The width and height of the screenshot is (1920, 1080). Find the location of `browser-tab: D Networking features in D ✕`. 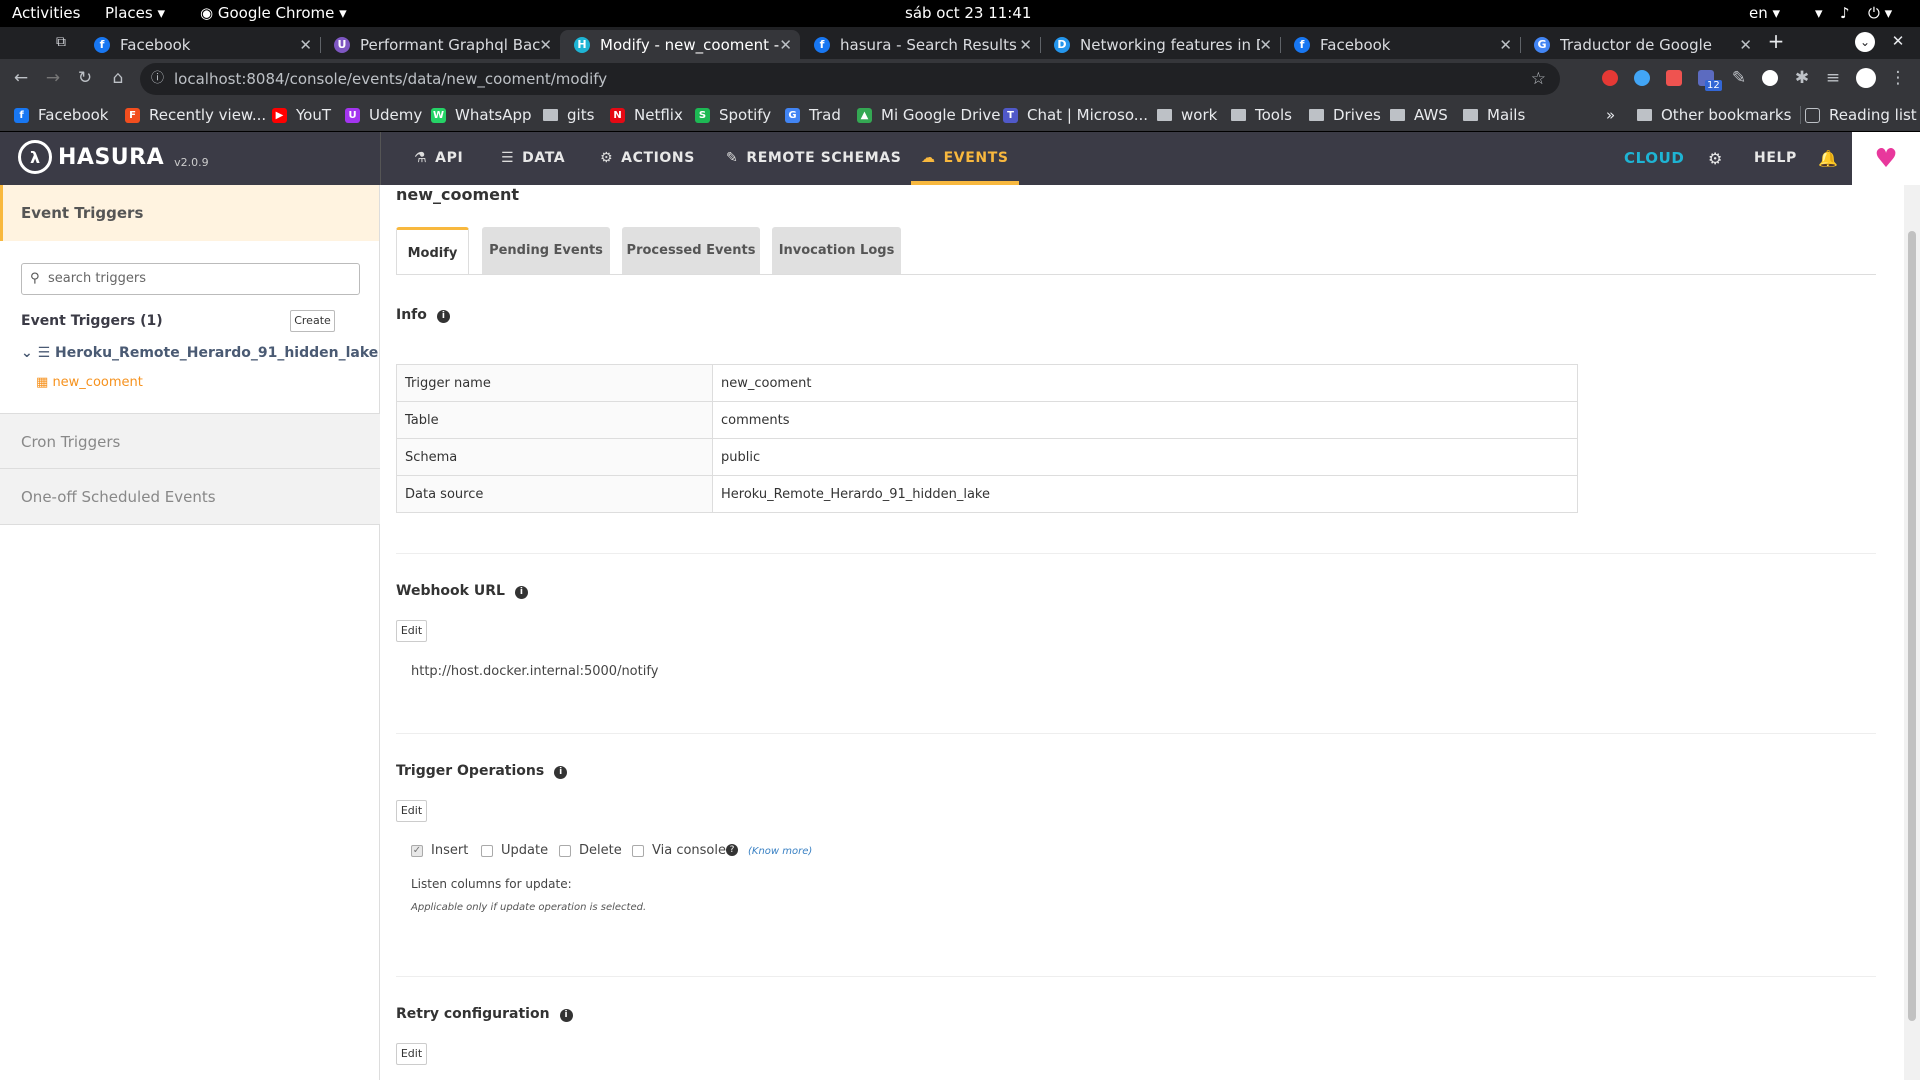

browser-tab: D Networking features in D ✕ is located at coordinates (1160, 44).